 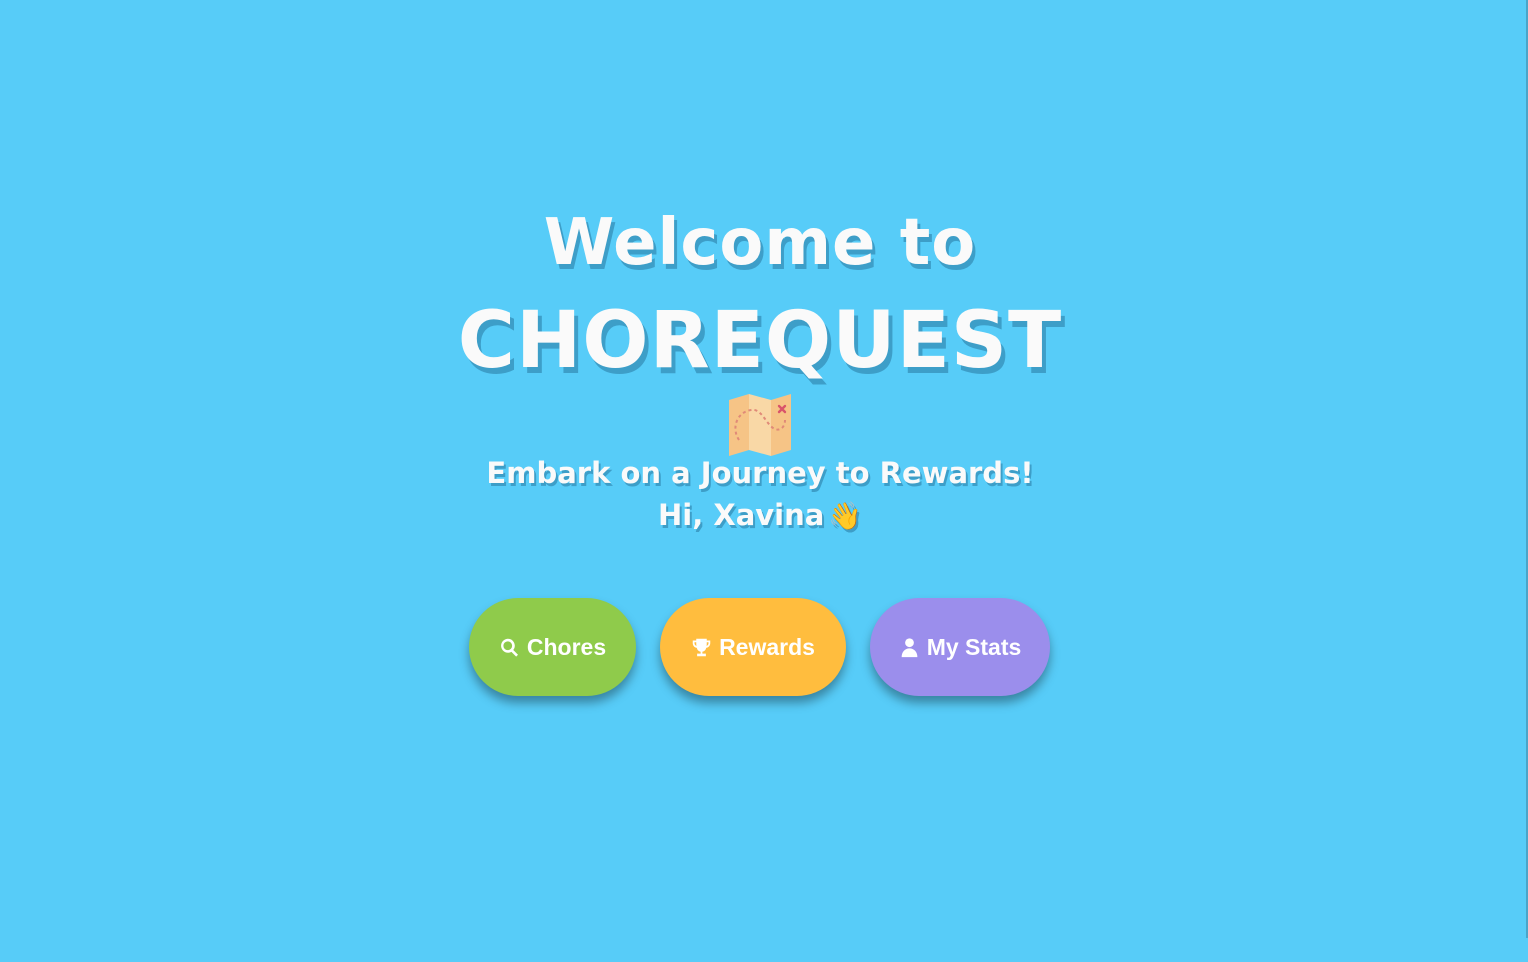 What do you see at coordinates (974, 646) in the screenshot?
I see `my-stats-button-label: My Stats` at bounding box center [974, 646].